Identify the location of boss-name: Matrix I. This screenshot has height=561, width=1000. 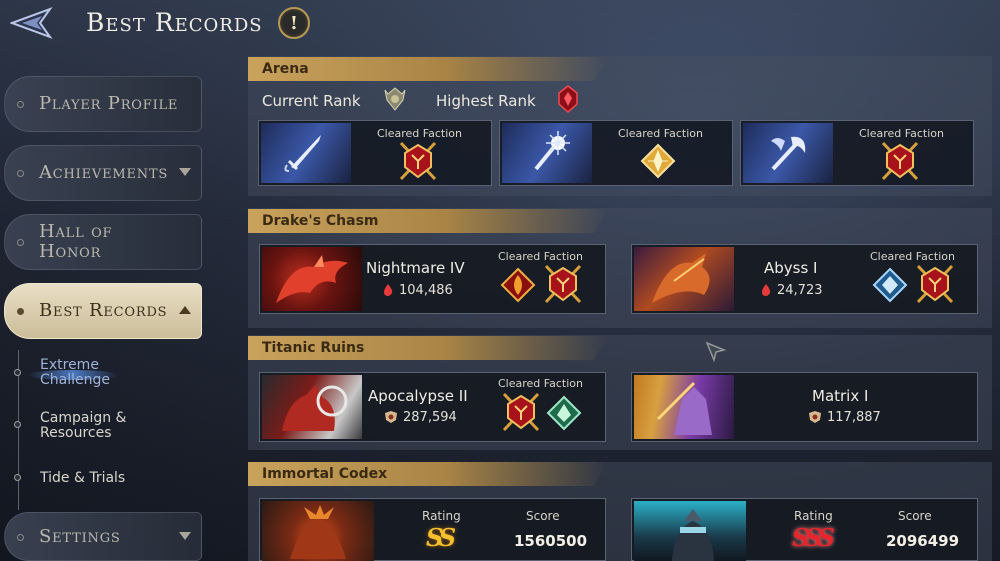
(840, 396).